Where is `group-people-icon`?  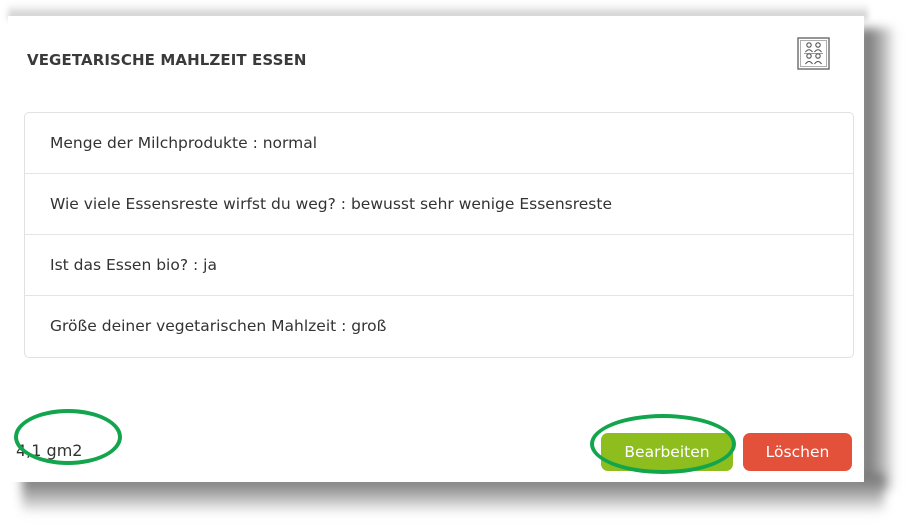
group-people-icon is located at coordinates (813, 53).